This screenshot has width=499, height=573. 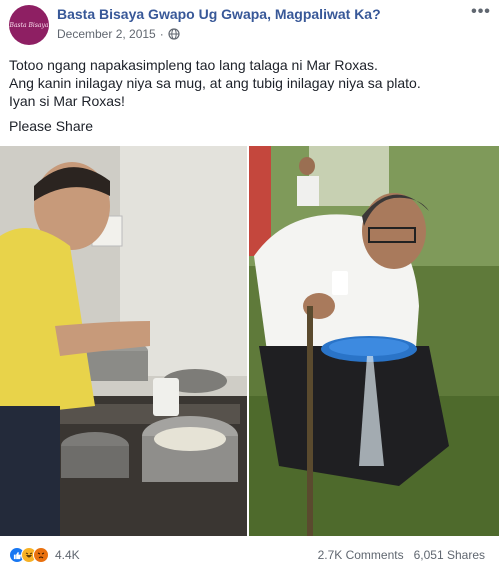 What do you see at coordinates (41, 555) in the screenshot?
I see `angry-icon` at bounding box center [41, 555].